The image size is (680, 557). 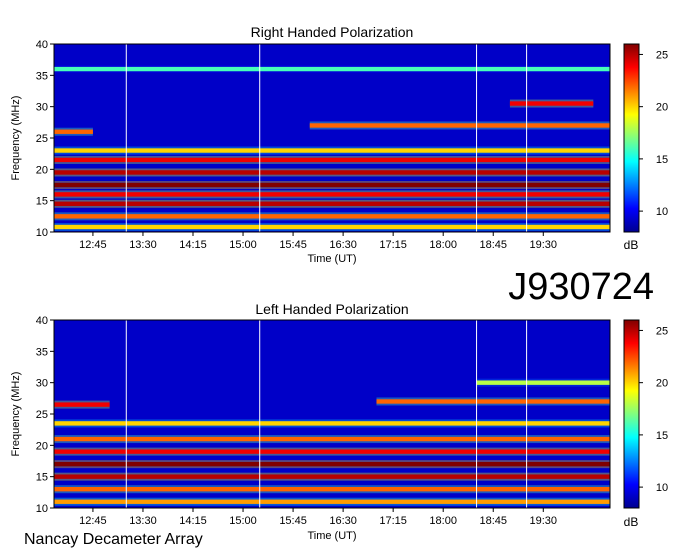 I want to click on panel-title: Left Handed Polarization, so click(x=331, y=309).